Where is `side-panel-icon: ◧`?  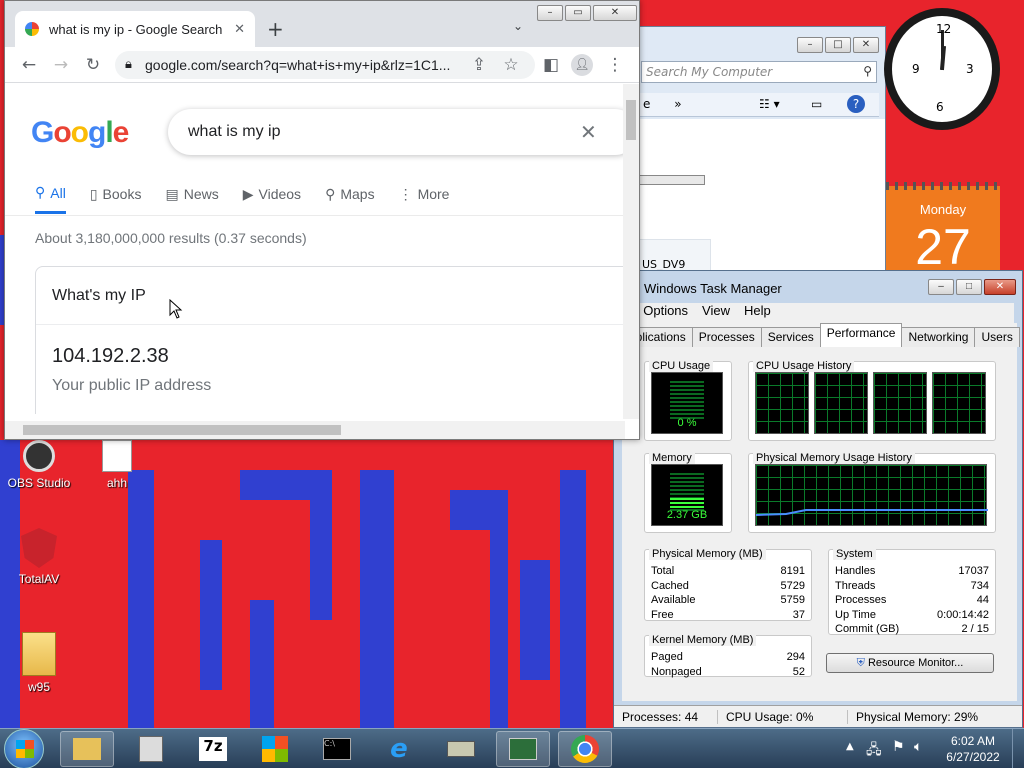 side-panel-icon: ◧ is located at coordinates (551, 65).